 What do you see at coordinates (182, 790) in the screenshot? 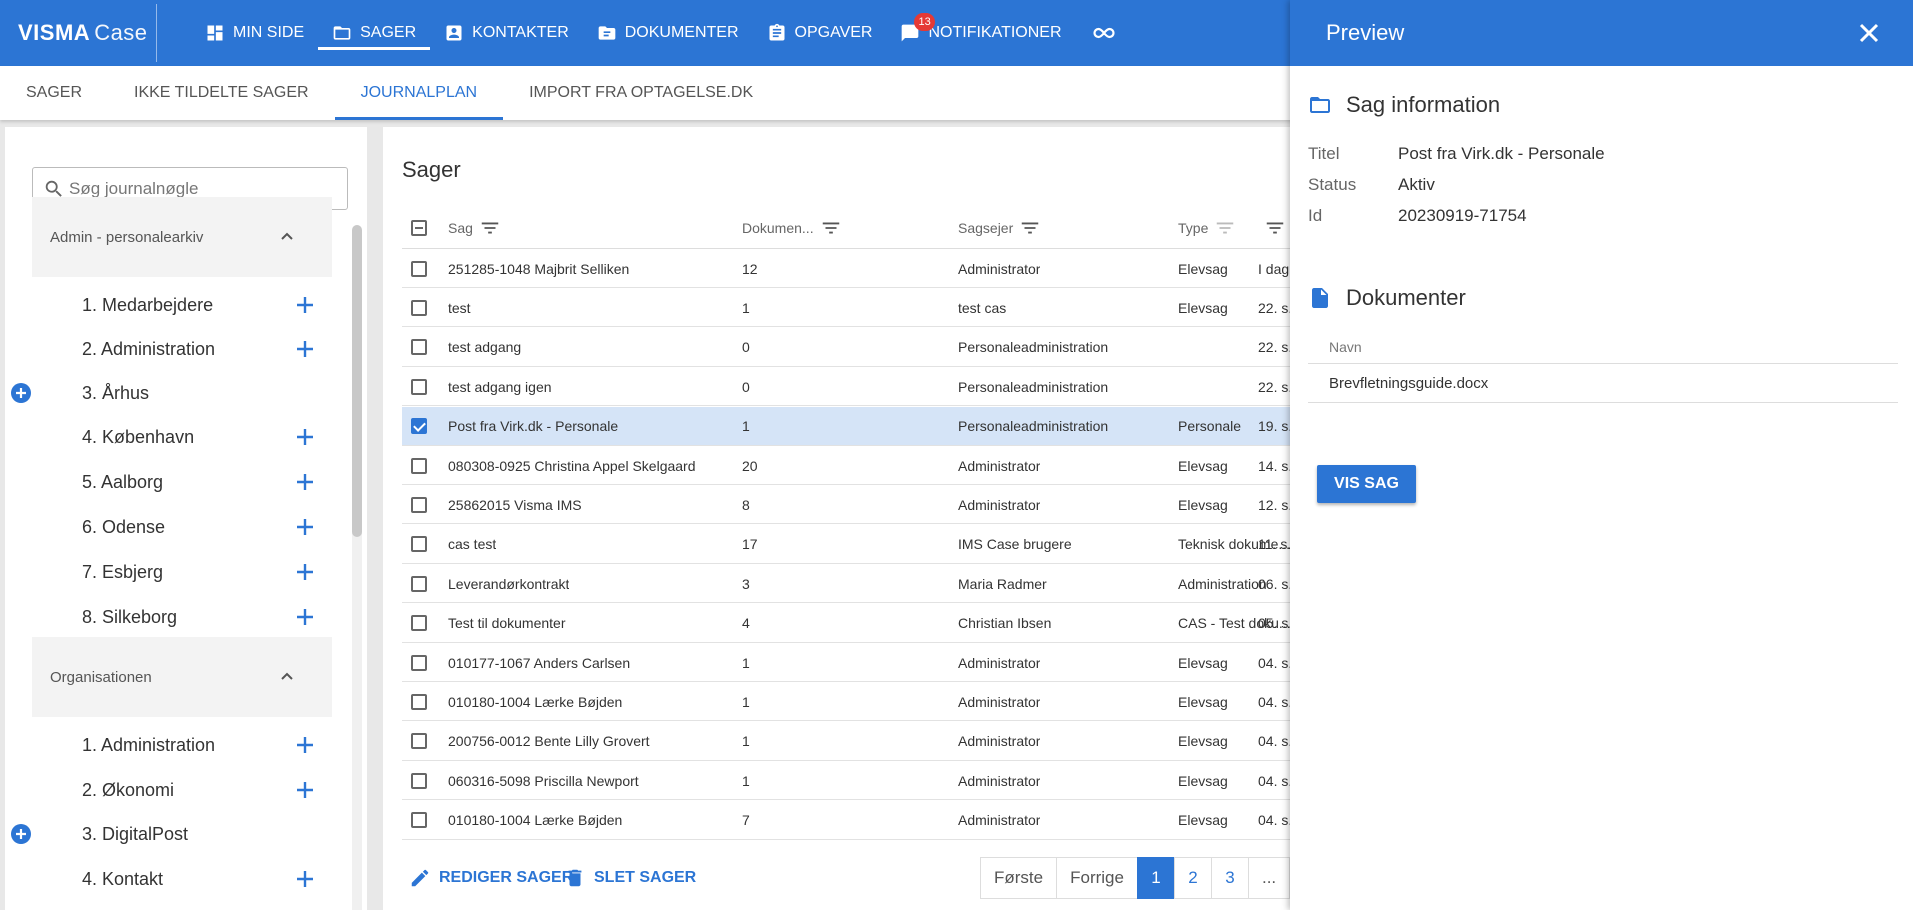
I see `tree-item: 2. Økonomi` at bounding box center [182, 790].